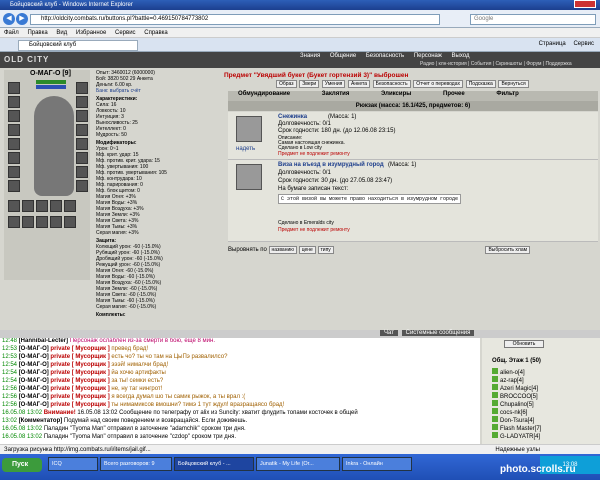  I want to click on nav-security: Безопасность, so click(385, 56).